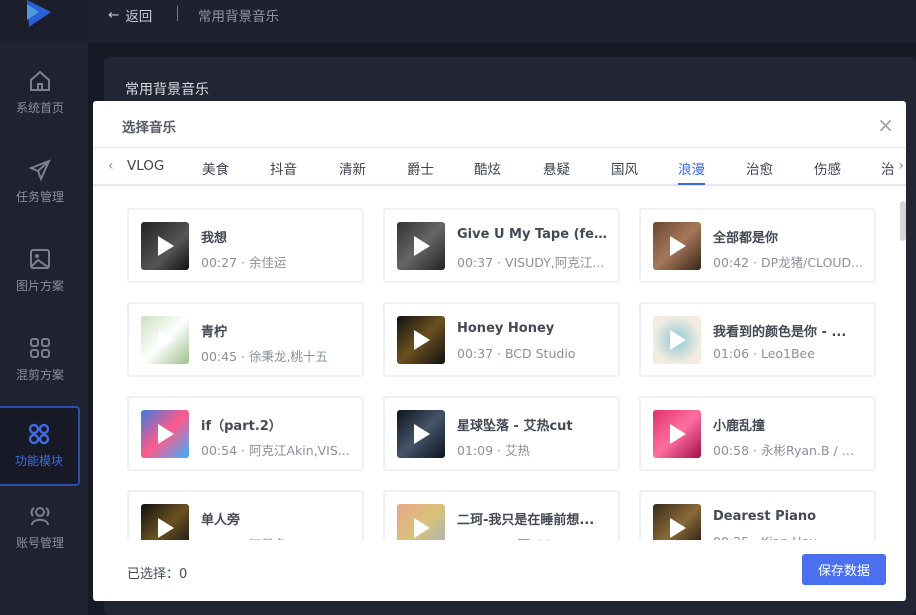 The height and width of the screenshot is (615, 916). What do you see at coordinates (764, 353) in the screenshot?
I see `song-meta: 01:06 · Leo1Bee` at bounding box center [764, 353].